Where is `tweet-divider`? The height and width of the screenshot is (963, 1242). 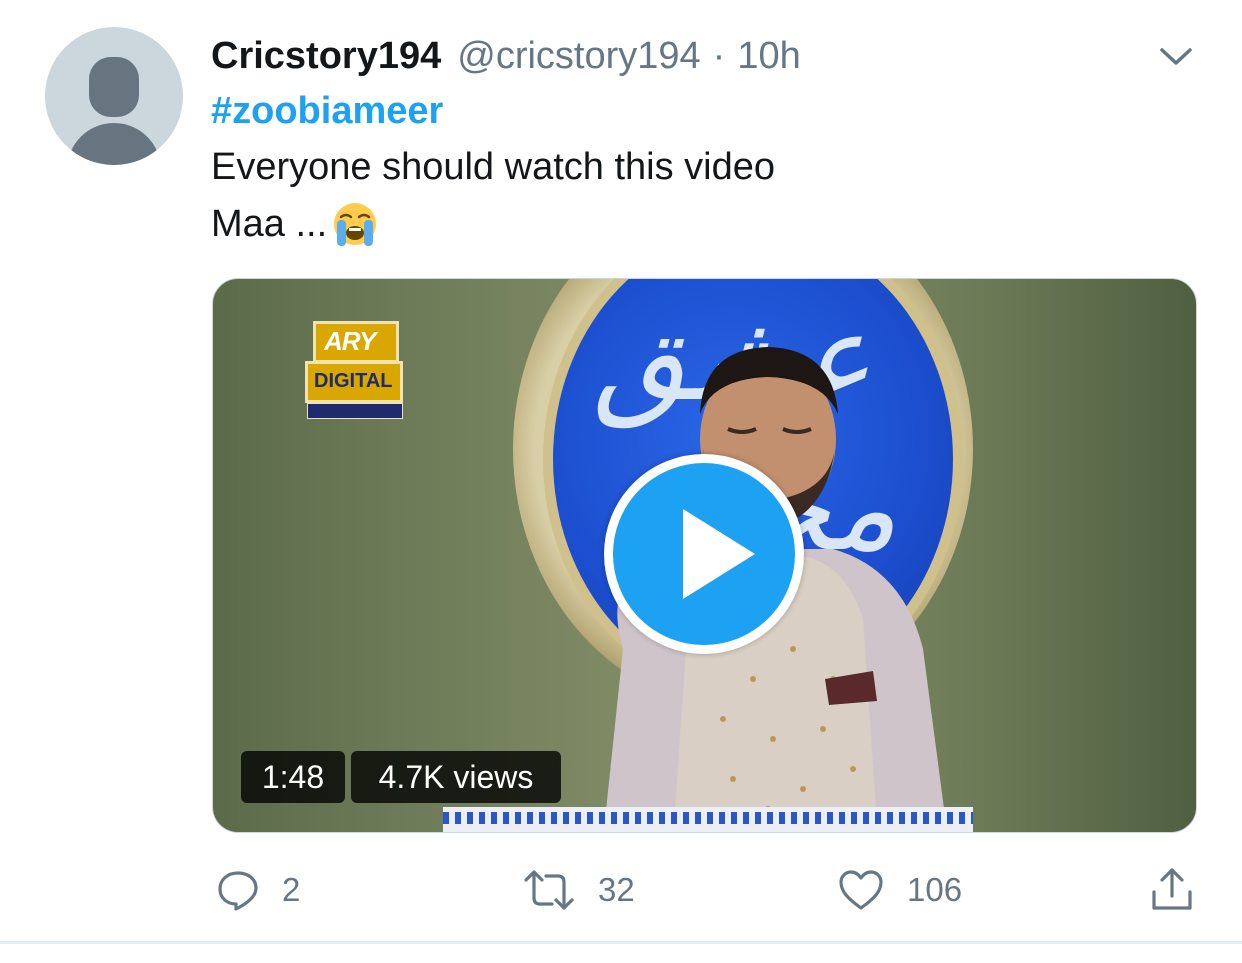
tweet-divider is located at coordinates (621, 942).